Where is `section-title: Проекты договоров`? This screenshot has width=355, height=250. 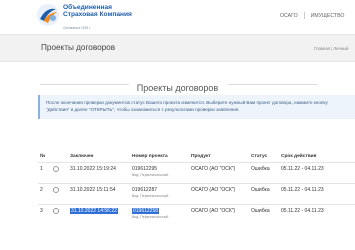
section-title: Проекты договоров is located at coordinates (177, 88).